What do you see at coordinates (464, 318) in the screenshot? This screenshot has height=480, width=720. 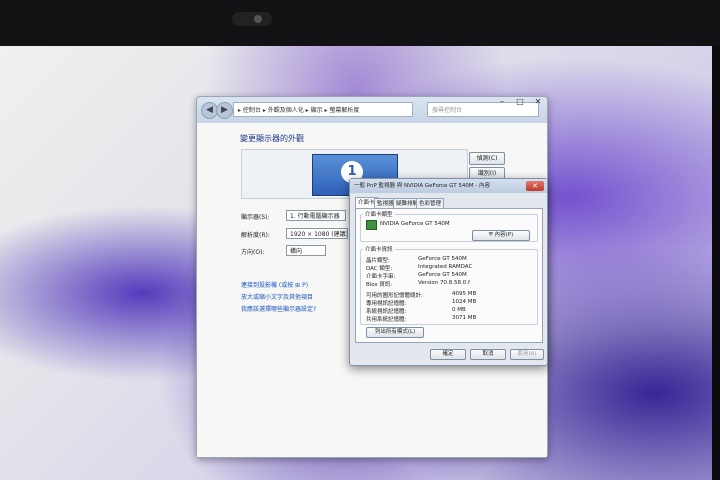 I see `memory-value: 3071 MB` at bounding box center [464, 318].